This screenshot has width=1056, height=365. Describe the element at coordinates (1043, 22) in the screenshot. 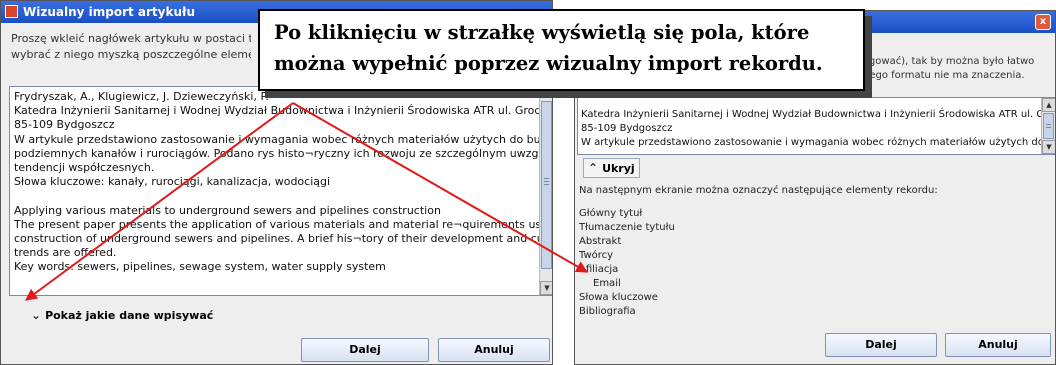

I see `close-button: x` at that location.